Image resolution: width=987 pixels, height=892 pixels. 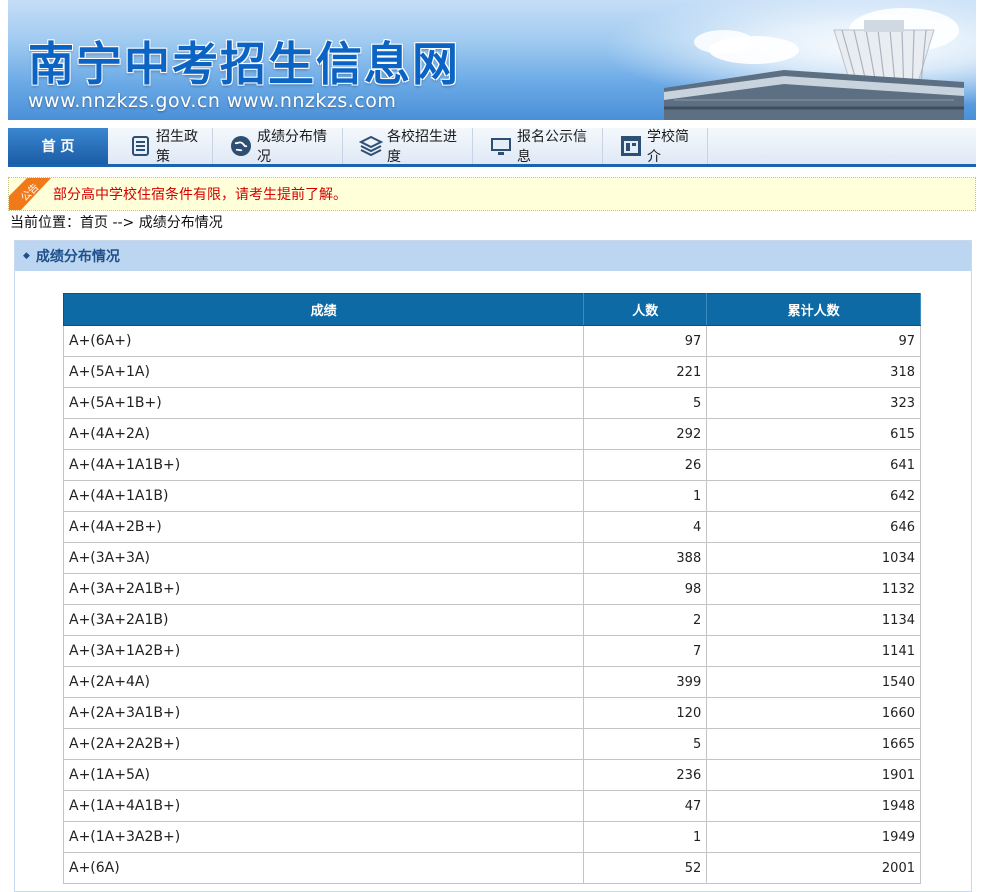 What do you see at coordinates (323, 713) in the screenshot?
I see `cell-score: A+(2A+3A1B+)` at bounding box center [323, 713].